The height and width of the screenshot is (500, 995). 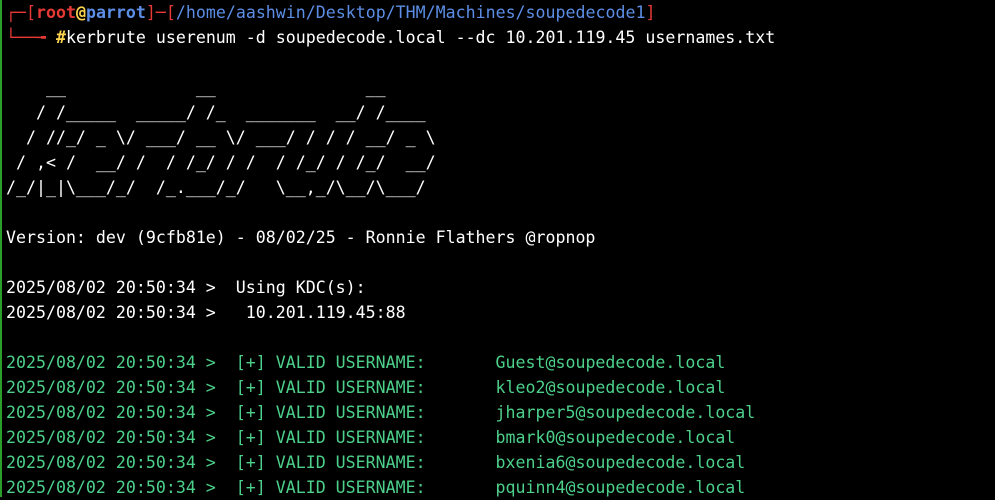 I want to click on prompt-host: parrot, so click(x=115, y=12).